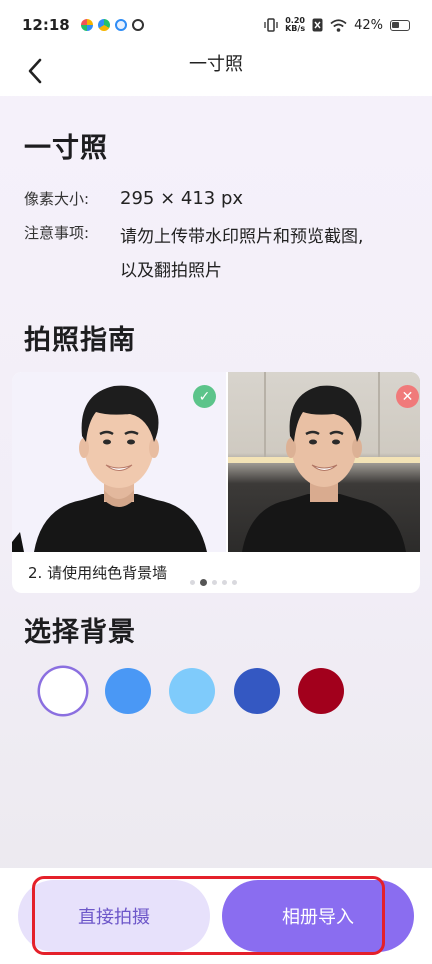 Image resolution: width=432 pixels, height=964 pixels. I want to click on background-title: 选择背景, so click(80, 632).